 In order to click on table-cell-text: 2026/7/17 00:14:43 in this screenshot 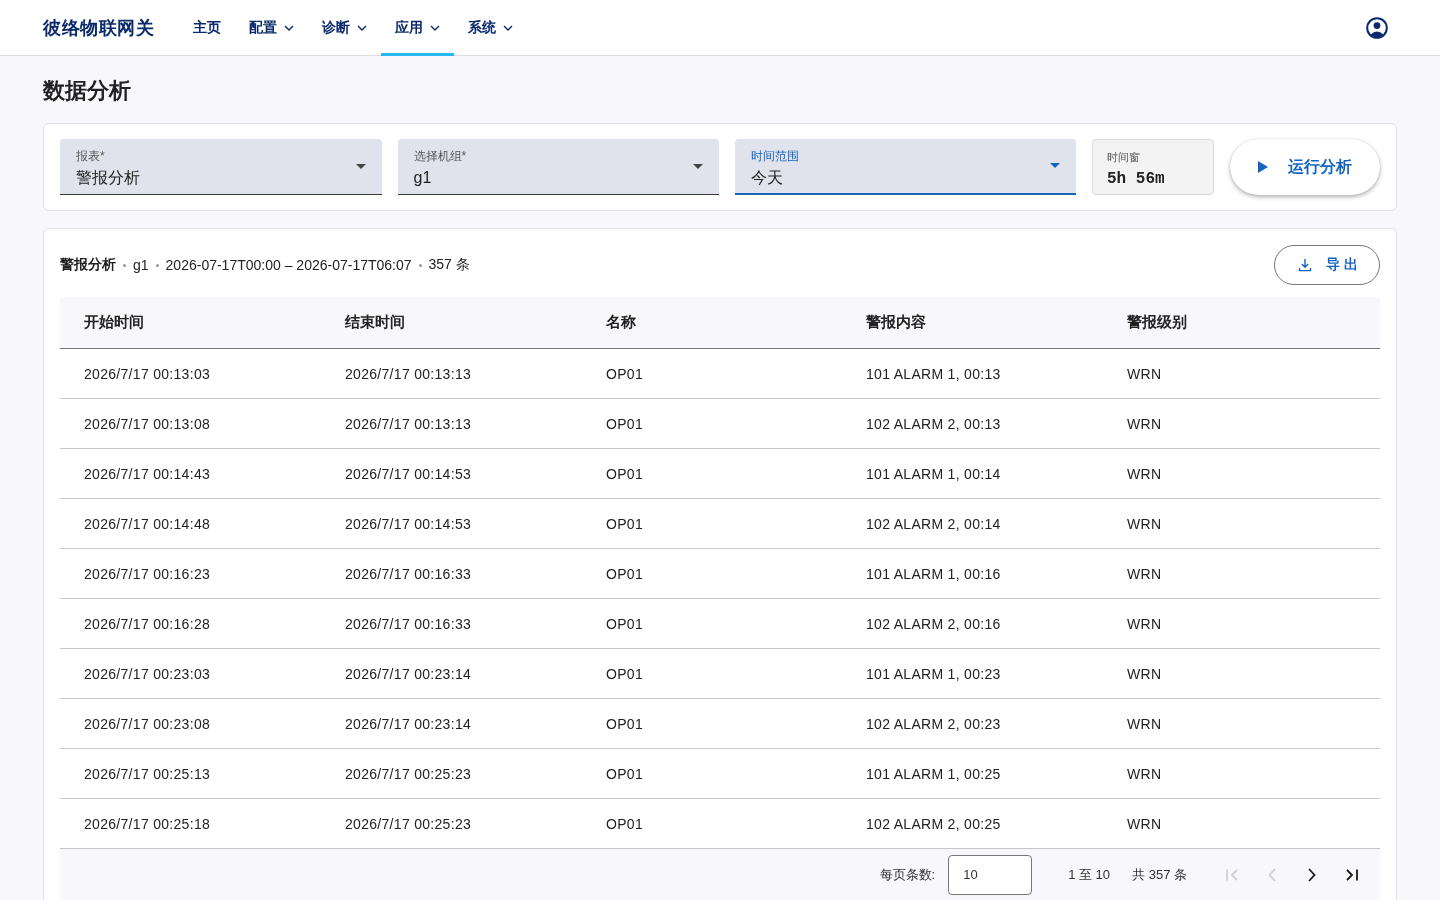, I will do `click(147, 473)`.